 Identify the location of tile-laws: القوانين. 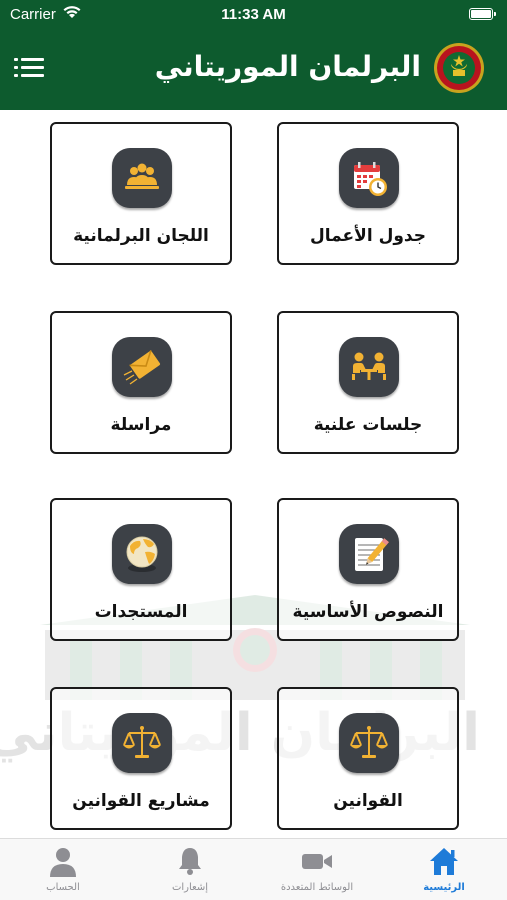
(368, 758).